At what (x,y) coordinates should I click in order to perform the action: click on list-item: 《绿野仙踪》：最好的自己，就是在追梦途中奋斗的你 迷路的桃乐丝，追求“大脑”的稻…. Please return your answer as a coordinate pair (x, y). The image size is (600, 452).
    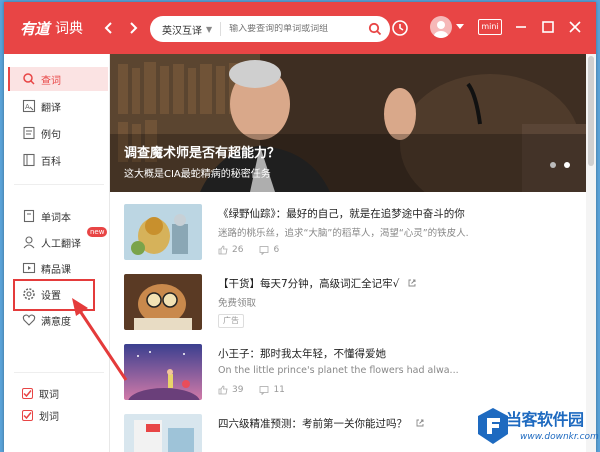
    Looking at the image, I should click on (349, 234).